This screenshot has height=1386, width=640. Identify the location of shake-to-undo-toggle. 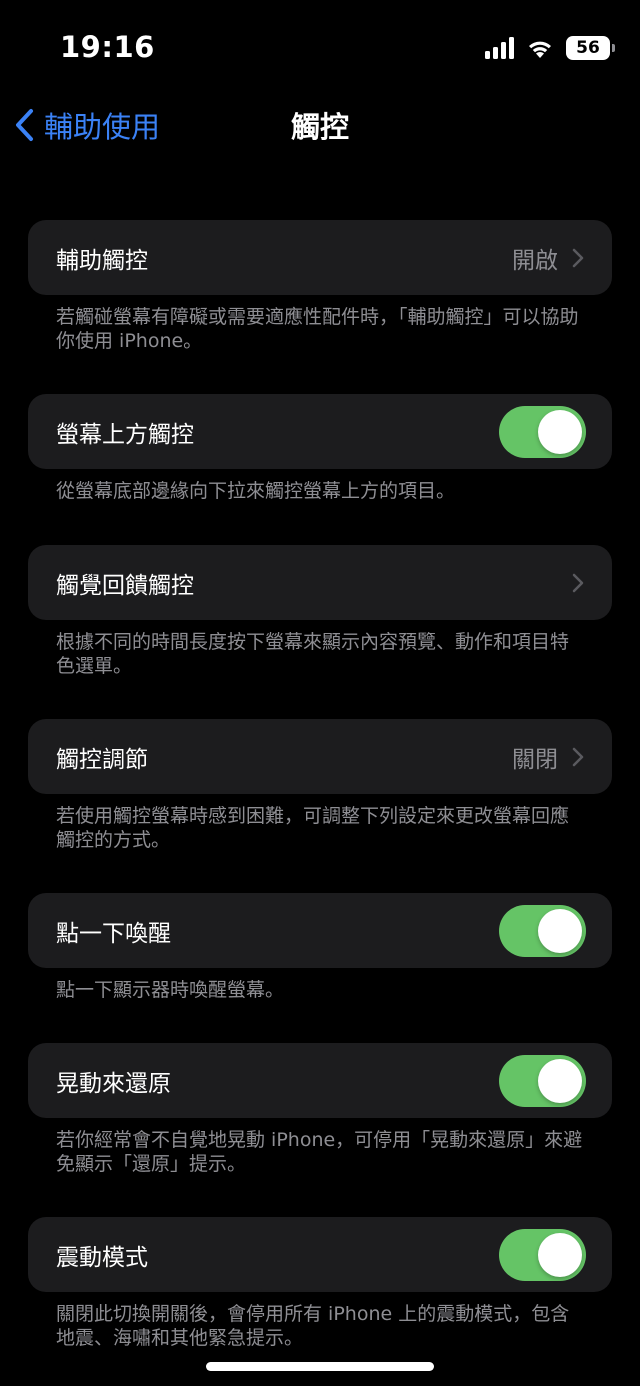
(542, 1080).